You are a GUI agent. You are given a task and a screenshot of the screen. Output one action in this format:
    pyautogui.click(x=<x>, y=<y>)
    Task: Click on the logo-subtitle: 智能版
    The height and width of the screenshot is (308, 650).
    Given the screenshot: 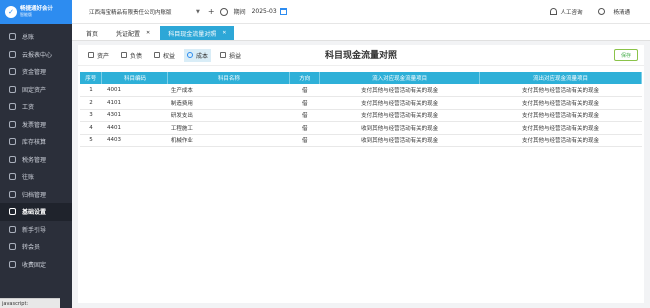 What is the action you would take?
    pyautogui.click(x=26, y=14)
    